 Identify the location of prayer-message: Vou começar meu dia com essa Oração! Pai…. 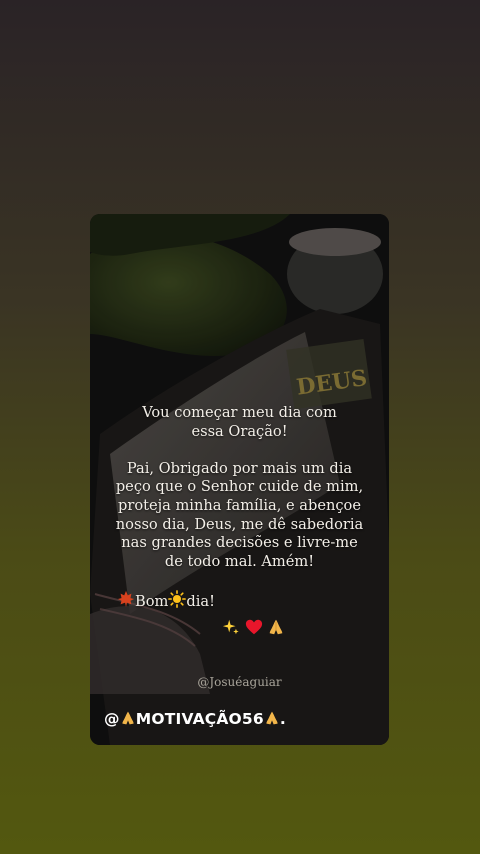
(239, 487).